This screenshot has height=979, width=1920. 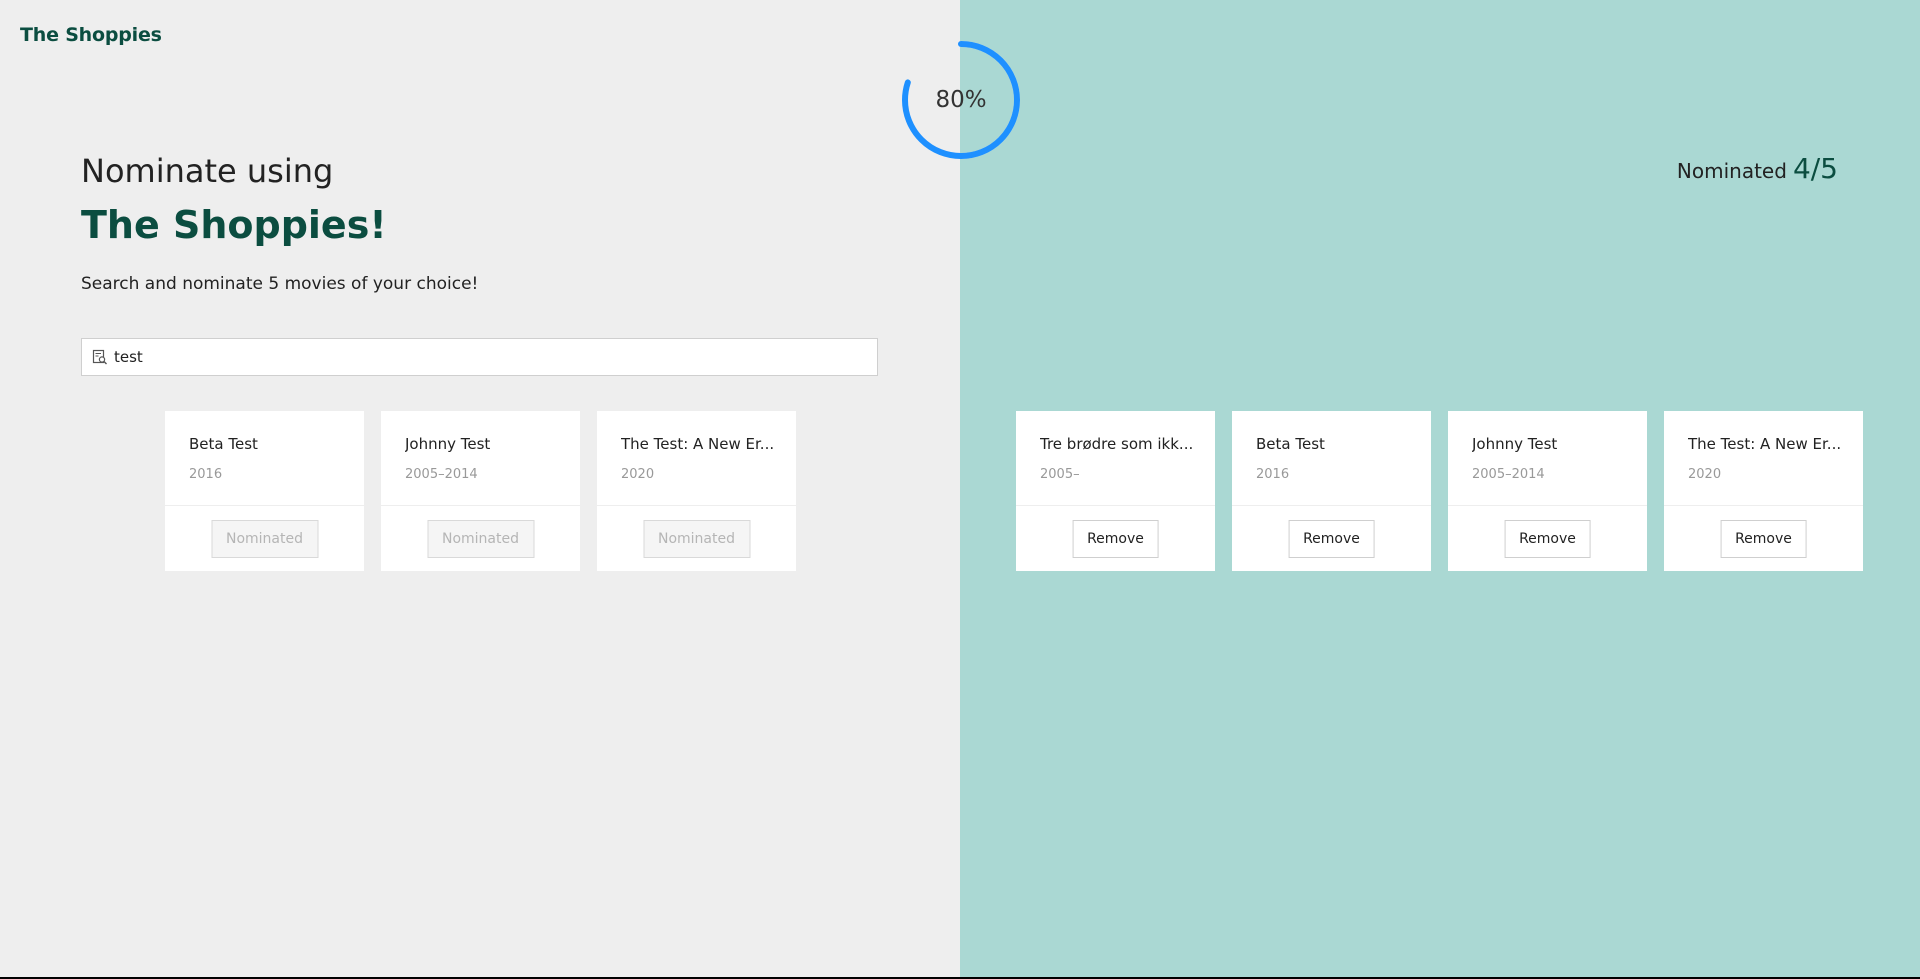 What do you see at coordinates (696, 491) in the screenshot?
I see `result-card: The Test: A New Er... 2020 Nominated` at bounding box center [696, 491].